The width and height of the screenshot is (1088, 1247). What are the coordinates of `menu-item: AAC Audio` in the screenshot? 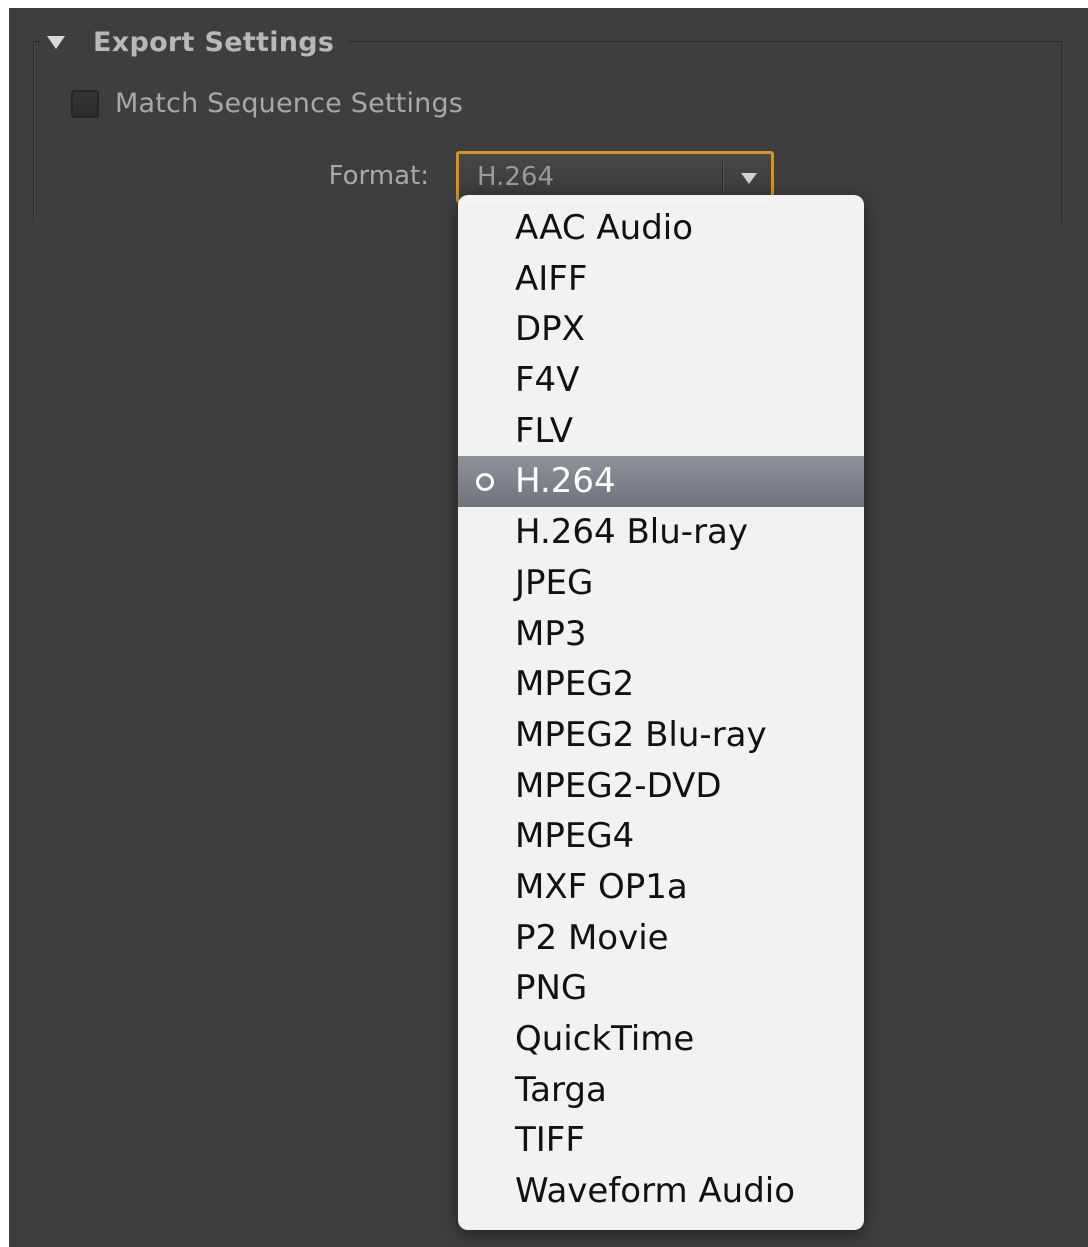 It's located at (661, 228).